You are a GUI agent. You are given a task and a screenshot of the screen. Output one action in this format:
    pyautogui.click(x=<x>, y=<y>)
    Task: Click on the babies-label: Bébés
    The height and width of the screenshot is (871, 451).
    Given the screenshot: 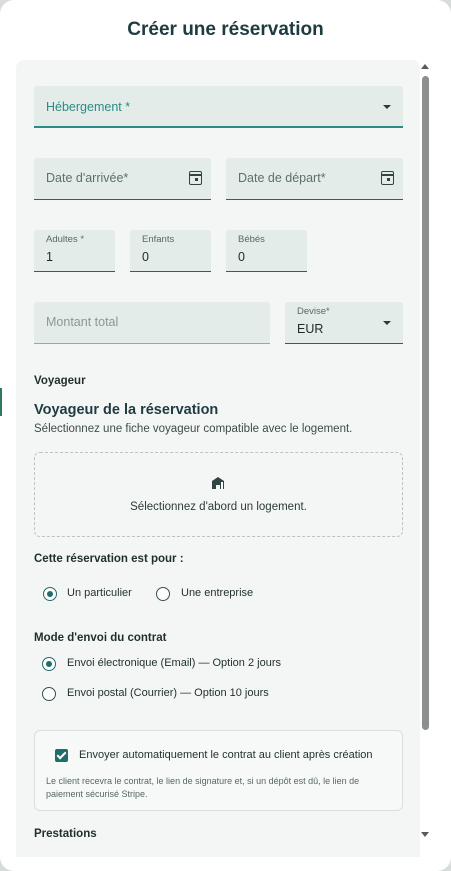 What is the action you would take?
    pyautogui.click(x=251, y=239)
    